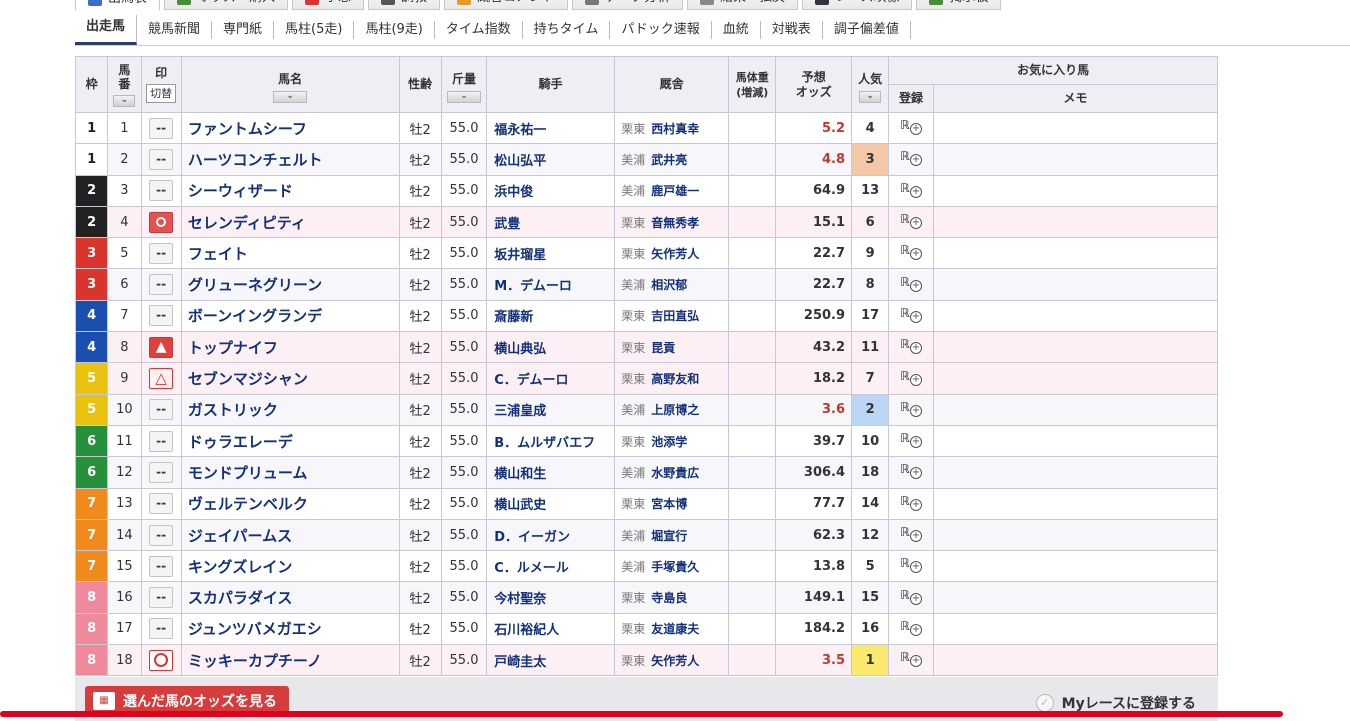 Image resolution: width=1350 pixels, height=721 pixels. I want to click on horse-name-link: ジュンツバメガエシ, so click(290, 629).